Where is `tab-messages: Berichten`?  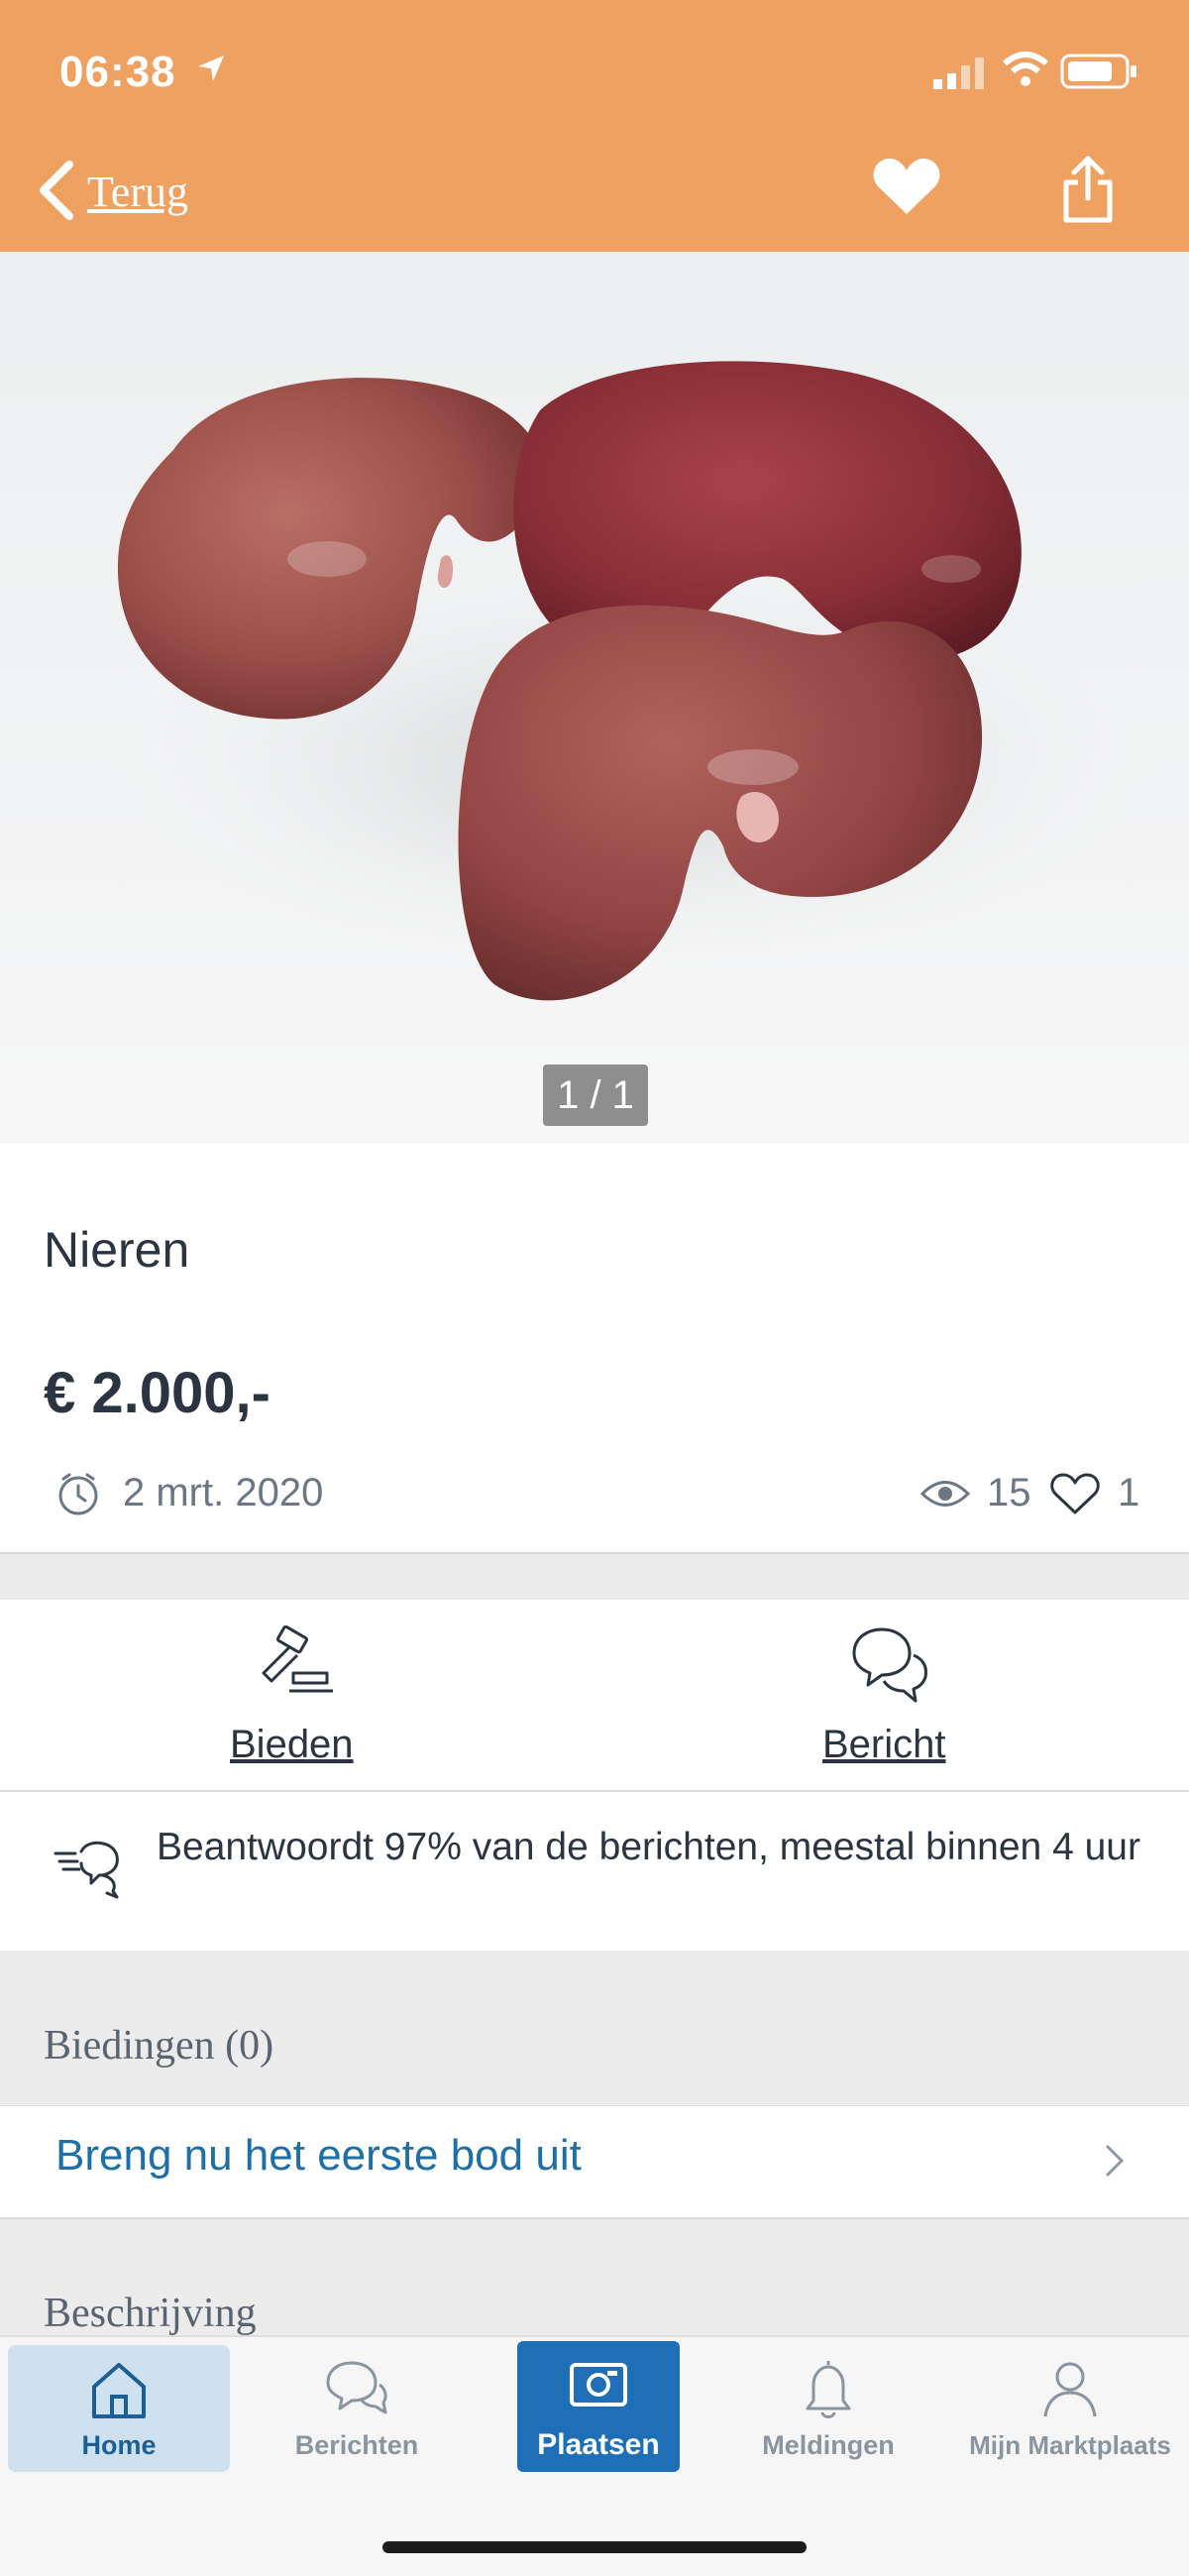
tab-messages: Berichten is located at coordinates (357, 2408).